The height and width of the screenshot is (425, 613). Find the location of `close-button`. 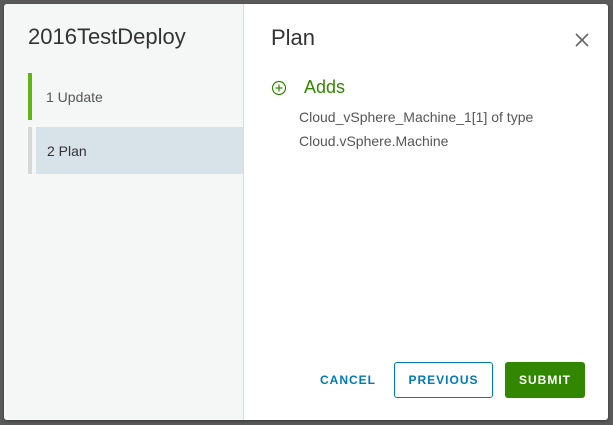

close-button is located at coordinates (582, 40).